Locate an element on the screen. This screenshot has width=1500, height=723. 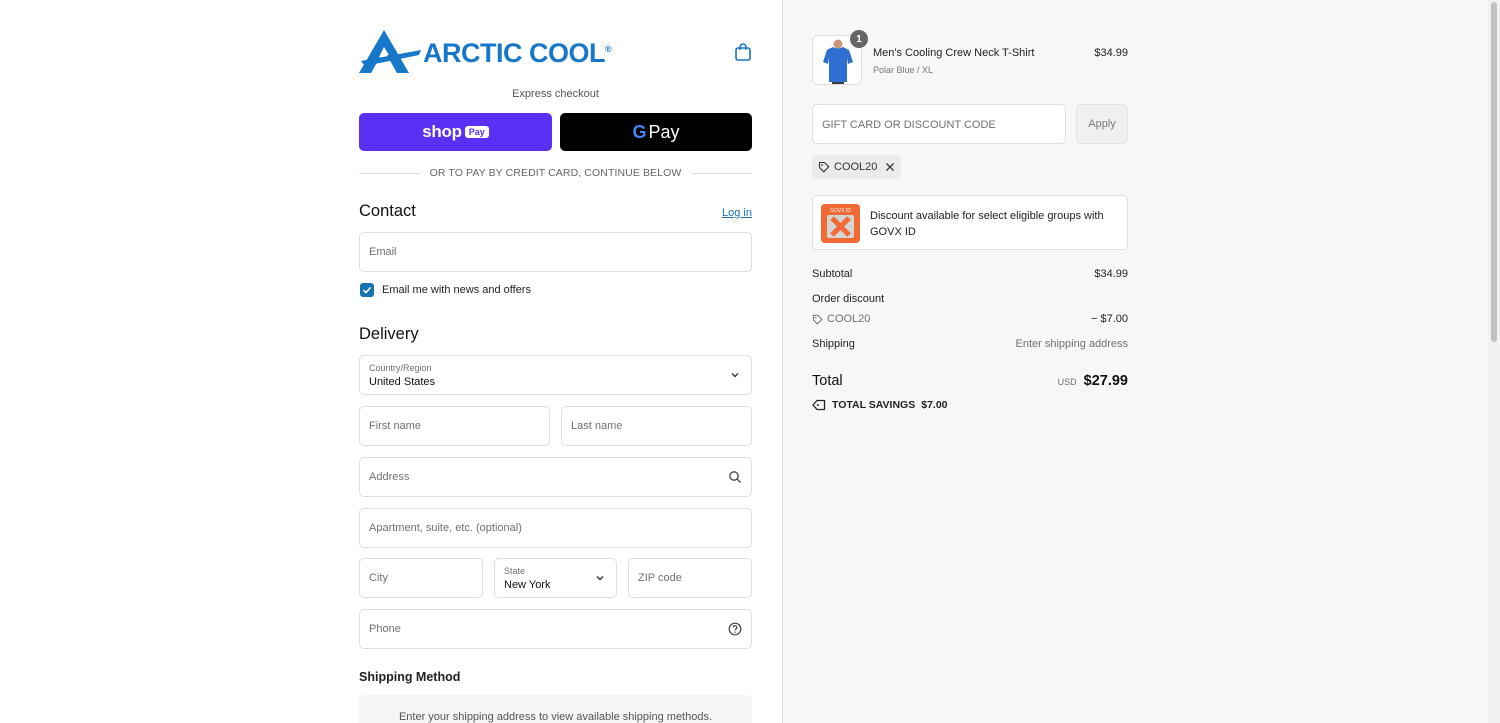
email-field: Email is located at coordinates (555, 252).